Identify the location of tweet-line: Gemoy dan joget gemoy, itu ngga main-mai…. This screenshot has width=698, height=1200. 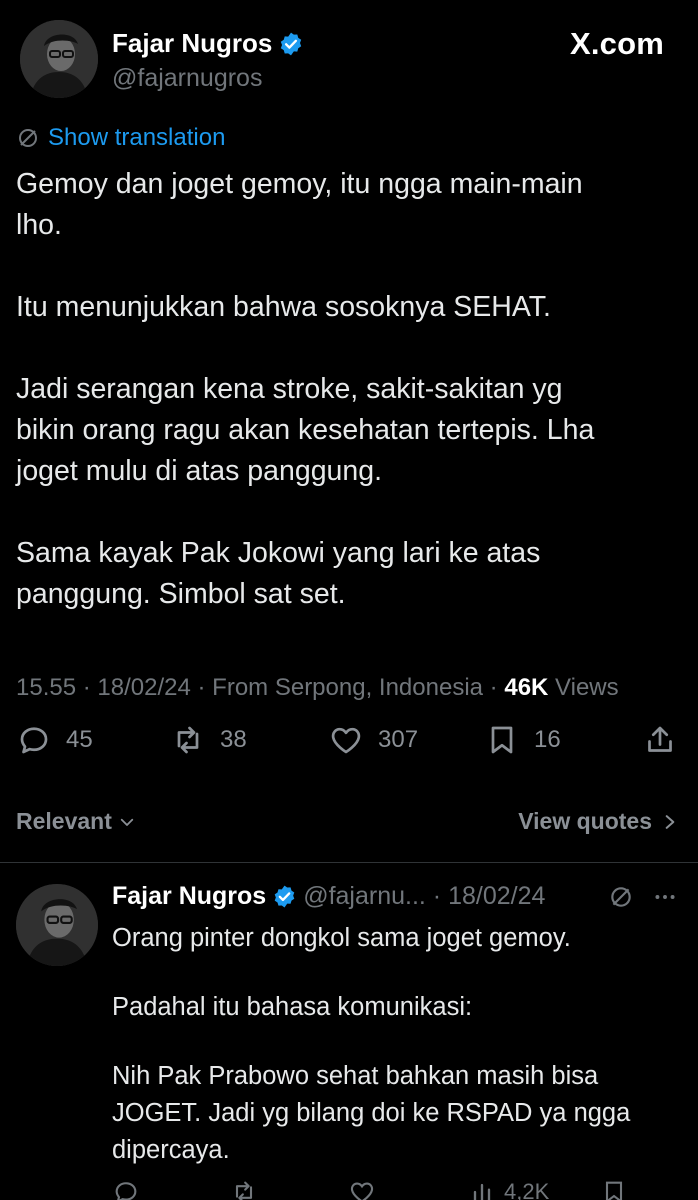
(299, 184).